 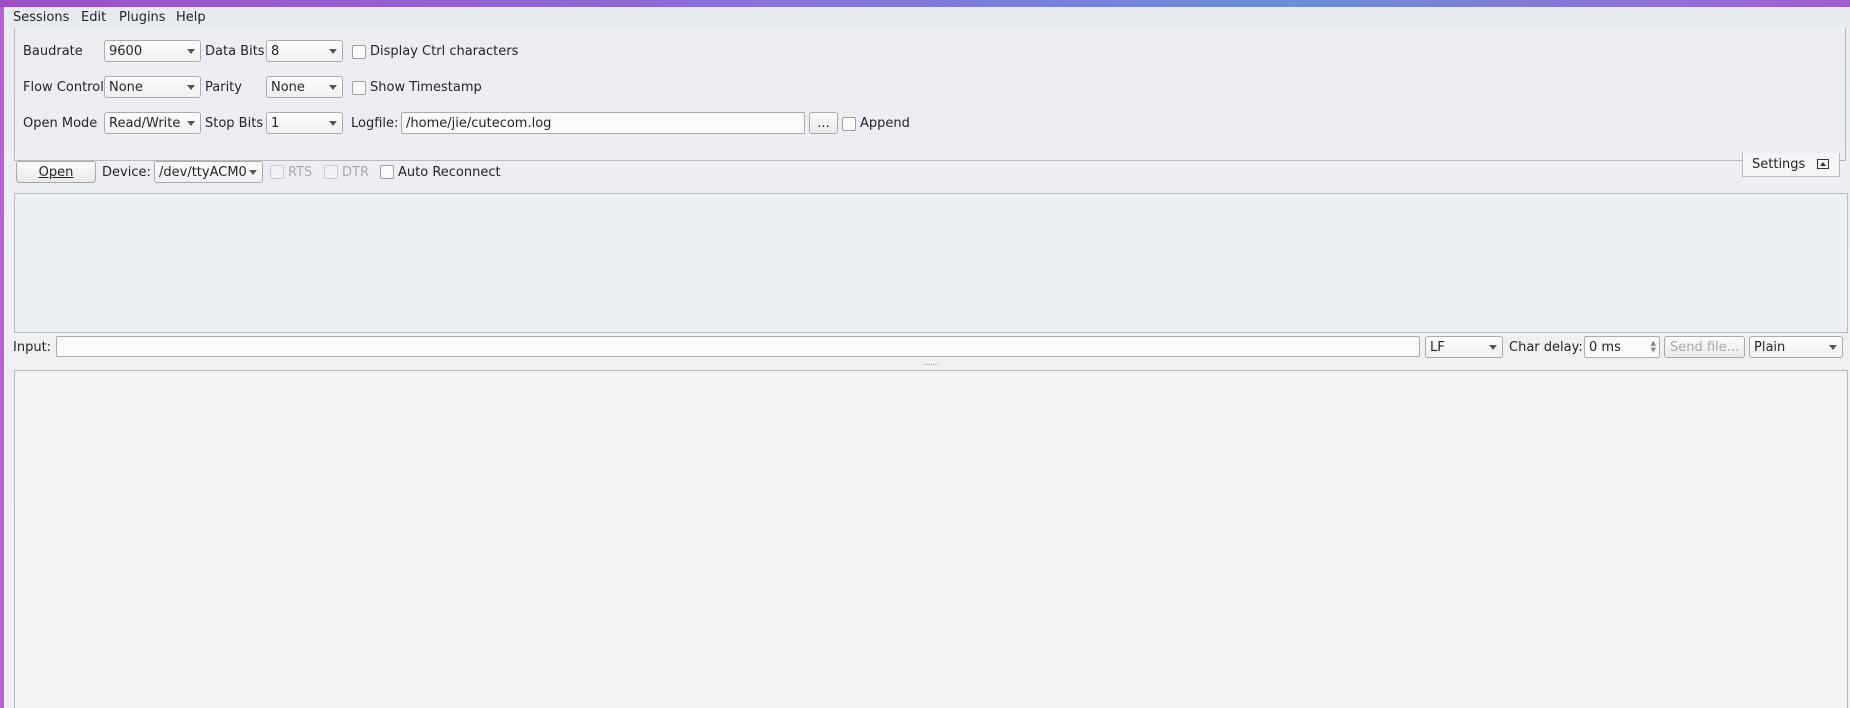 What do you see at coordinates (738, 346) in the screenshot?
I see `input-field` at bounding box center [738, 346].